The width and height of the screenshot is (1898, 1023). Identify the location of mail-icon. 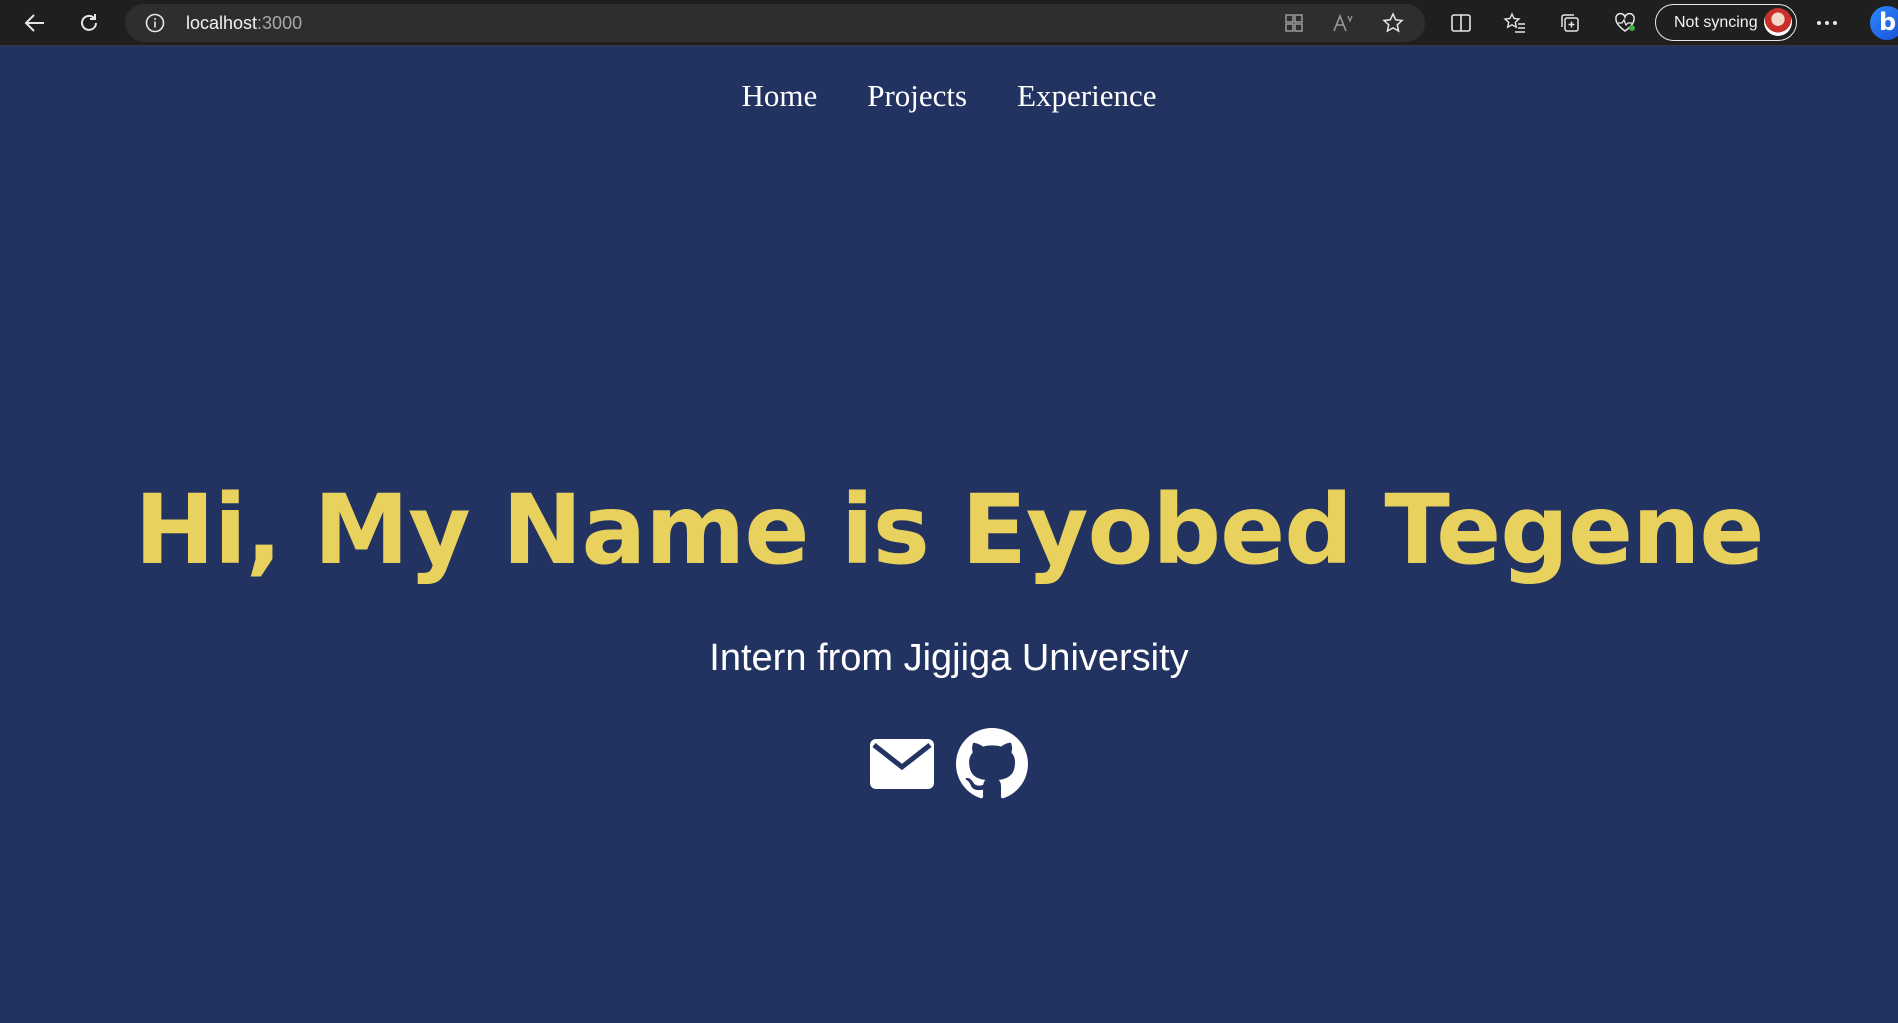
(902, 764).